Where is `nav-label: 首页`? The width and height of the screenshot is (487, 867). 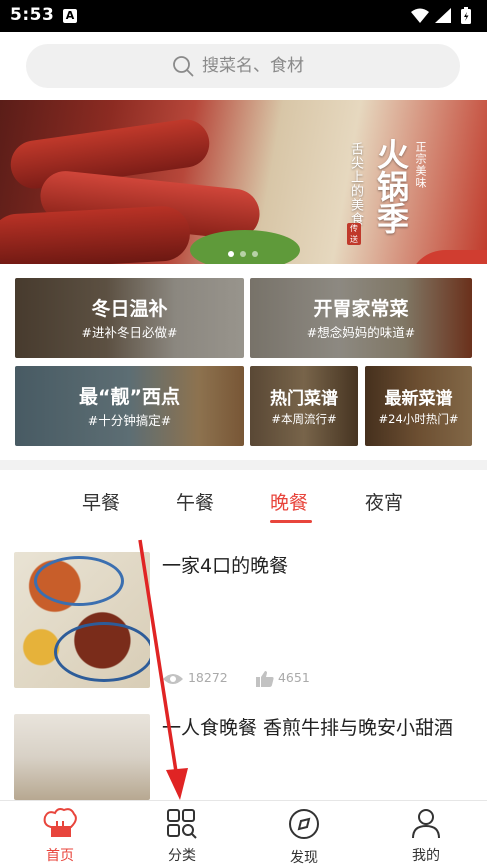 nav-label: 首页 is located at coordinates (60, 856).